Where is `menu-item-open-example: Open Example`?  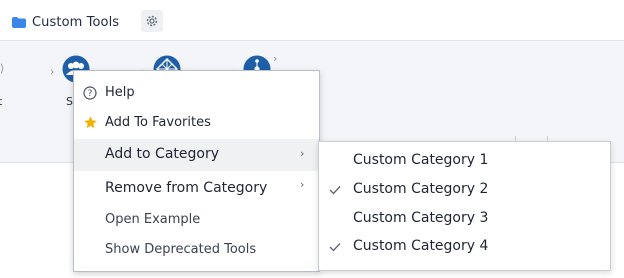
menu-item-open-example: Open Example is located at coordinates (196, 221).